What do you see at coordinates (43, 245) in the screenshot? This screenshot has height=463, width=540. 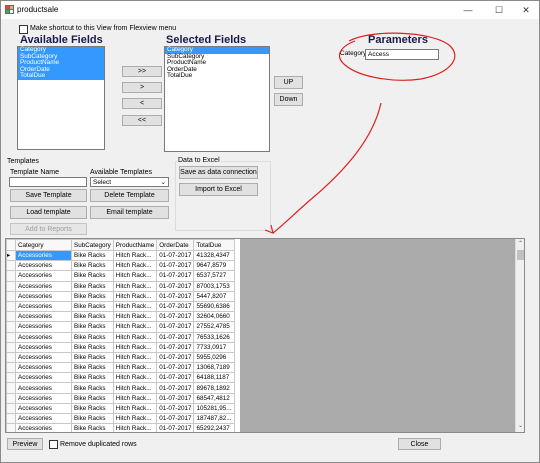 I see `column-header: Category` at bounding box center [43, 245].